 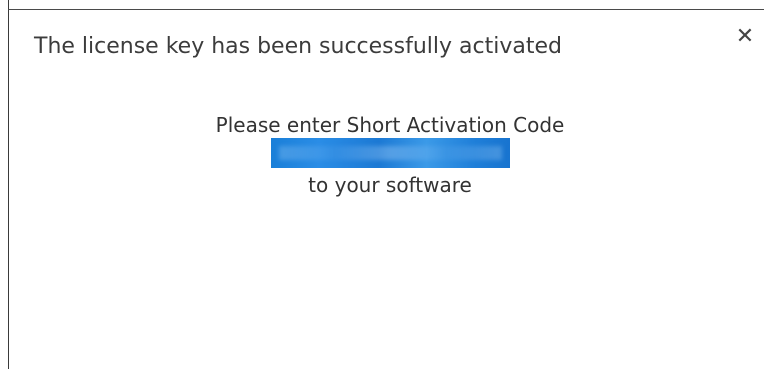 I want to click on activation-code-row, so click(x=382, y=153).